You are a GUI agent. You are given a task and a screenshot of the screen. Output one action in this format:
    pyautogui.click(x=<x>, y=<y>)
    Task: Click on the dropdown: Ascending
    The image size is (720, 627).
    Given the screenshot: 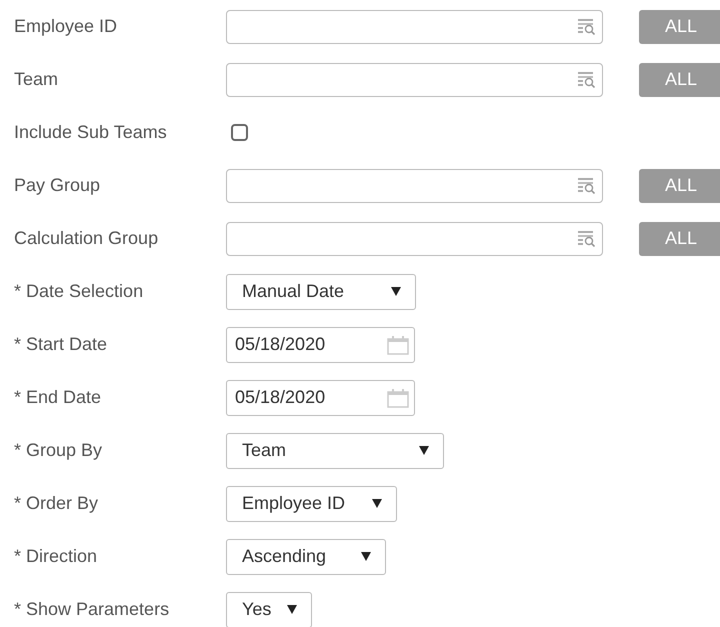 What is the action you would take?
    pyautogui.click(x=306, y=556)
    